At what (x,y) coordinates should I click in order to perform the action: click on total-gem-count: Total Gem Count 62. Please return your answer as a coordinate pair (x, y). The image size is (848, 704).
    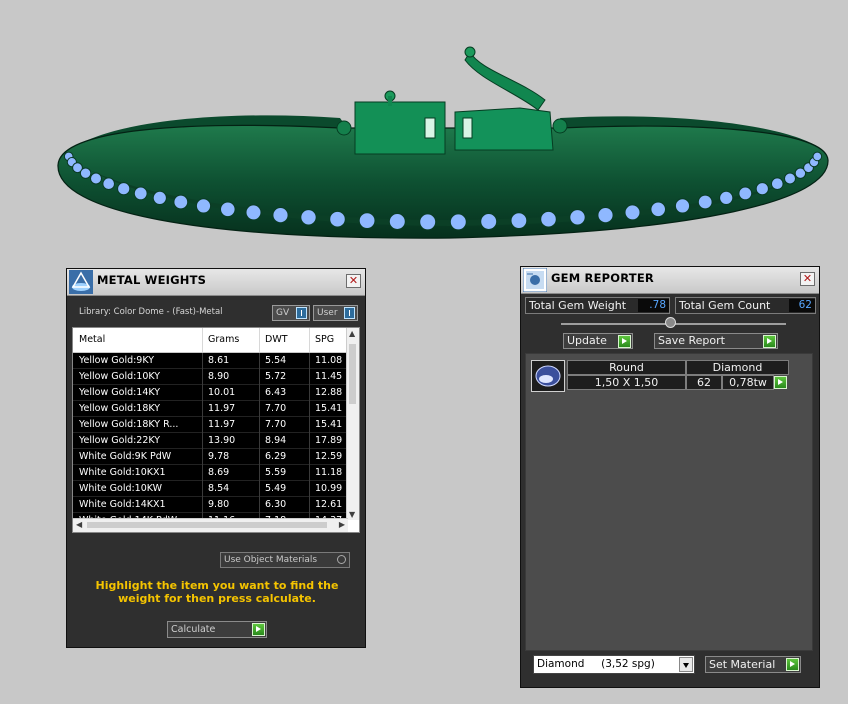
    Looking at the image, I should click on (745, 305).